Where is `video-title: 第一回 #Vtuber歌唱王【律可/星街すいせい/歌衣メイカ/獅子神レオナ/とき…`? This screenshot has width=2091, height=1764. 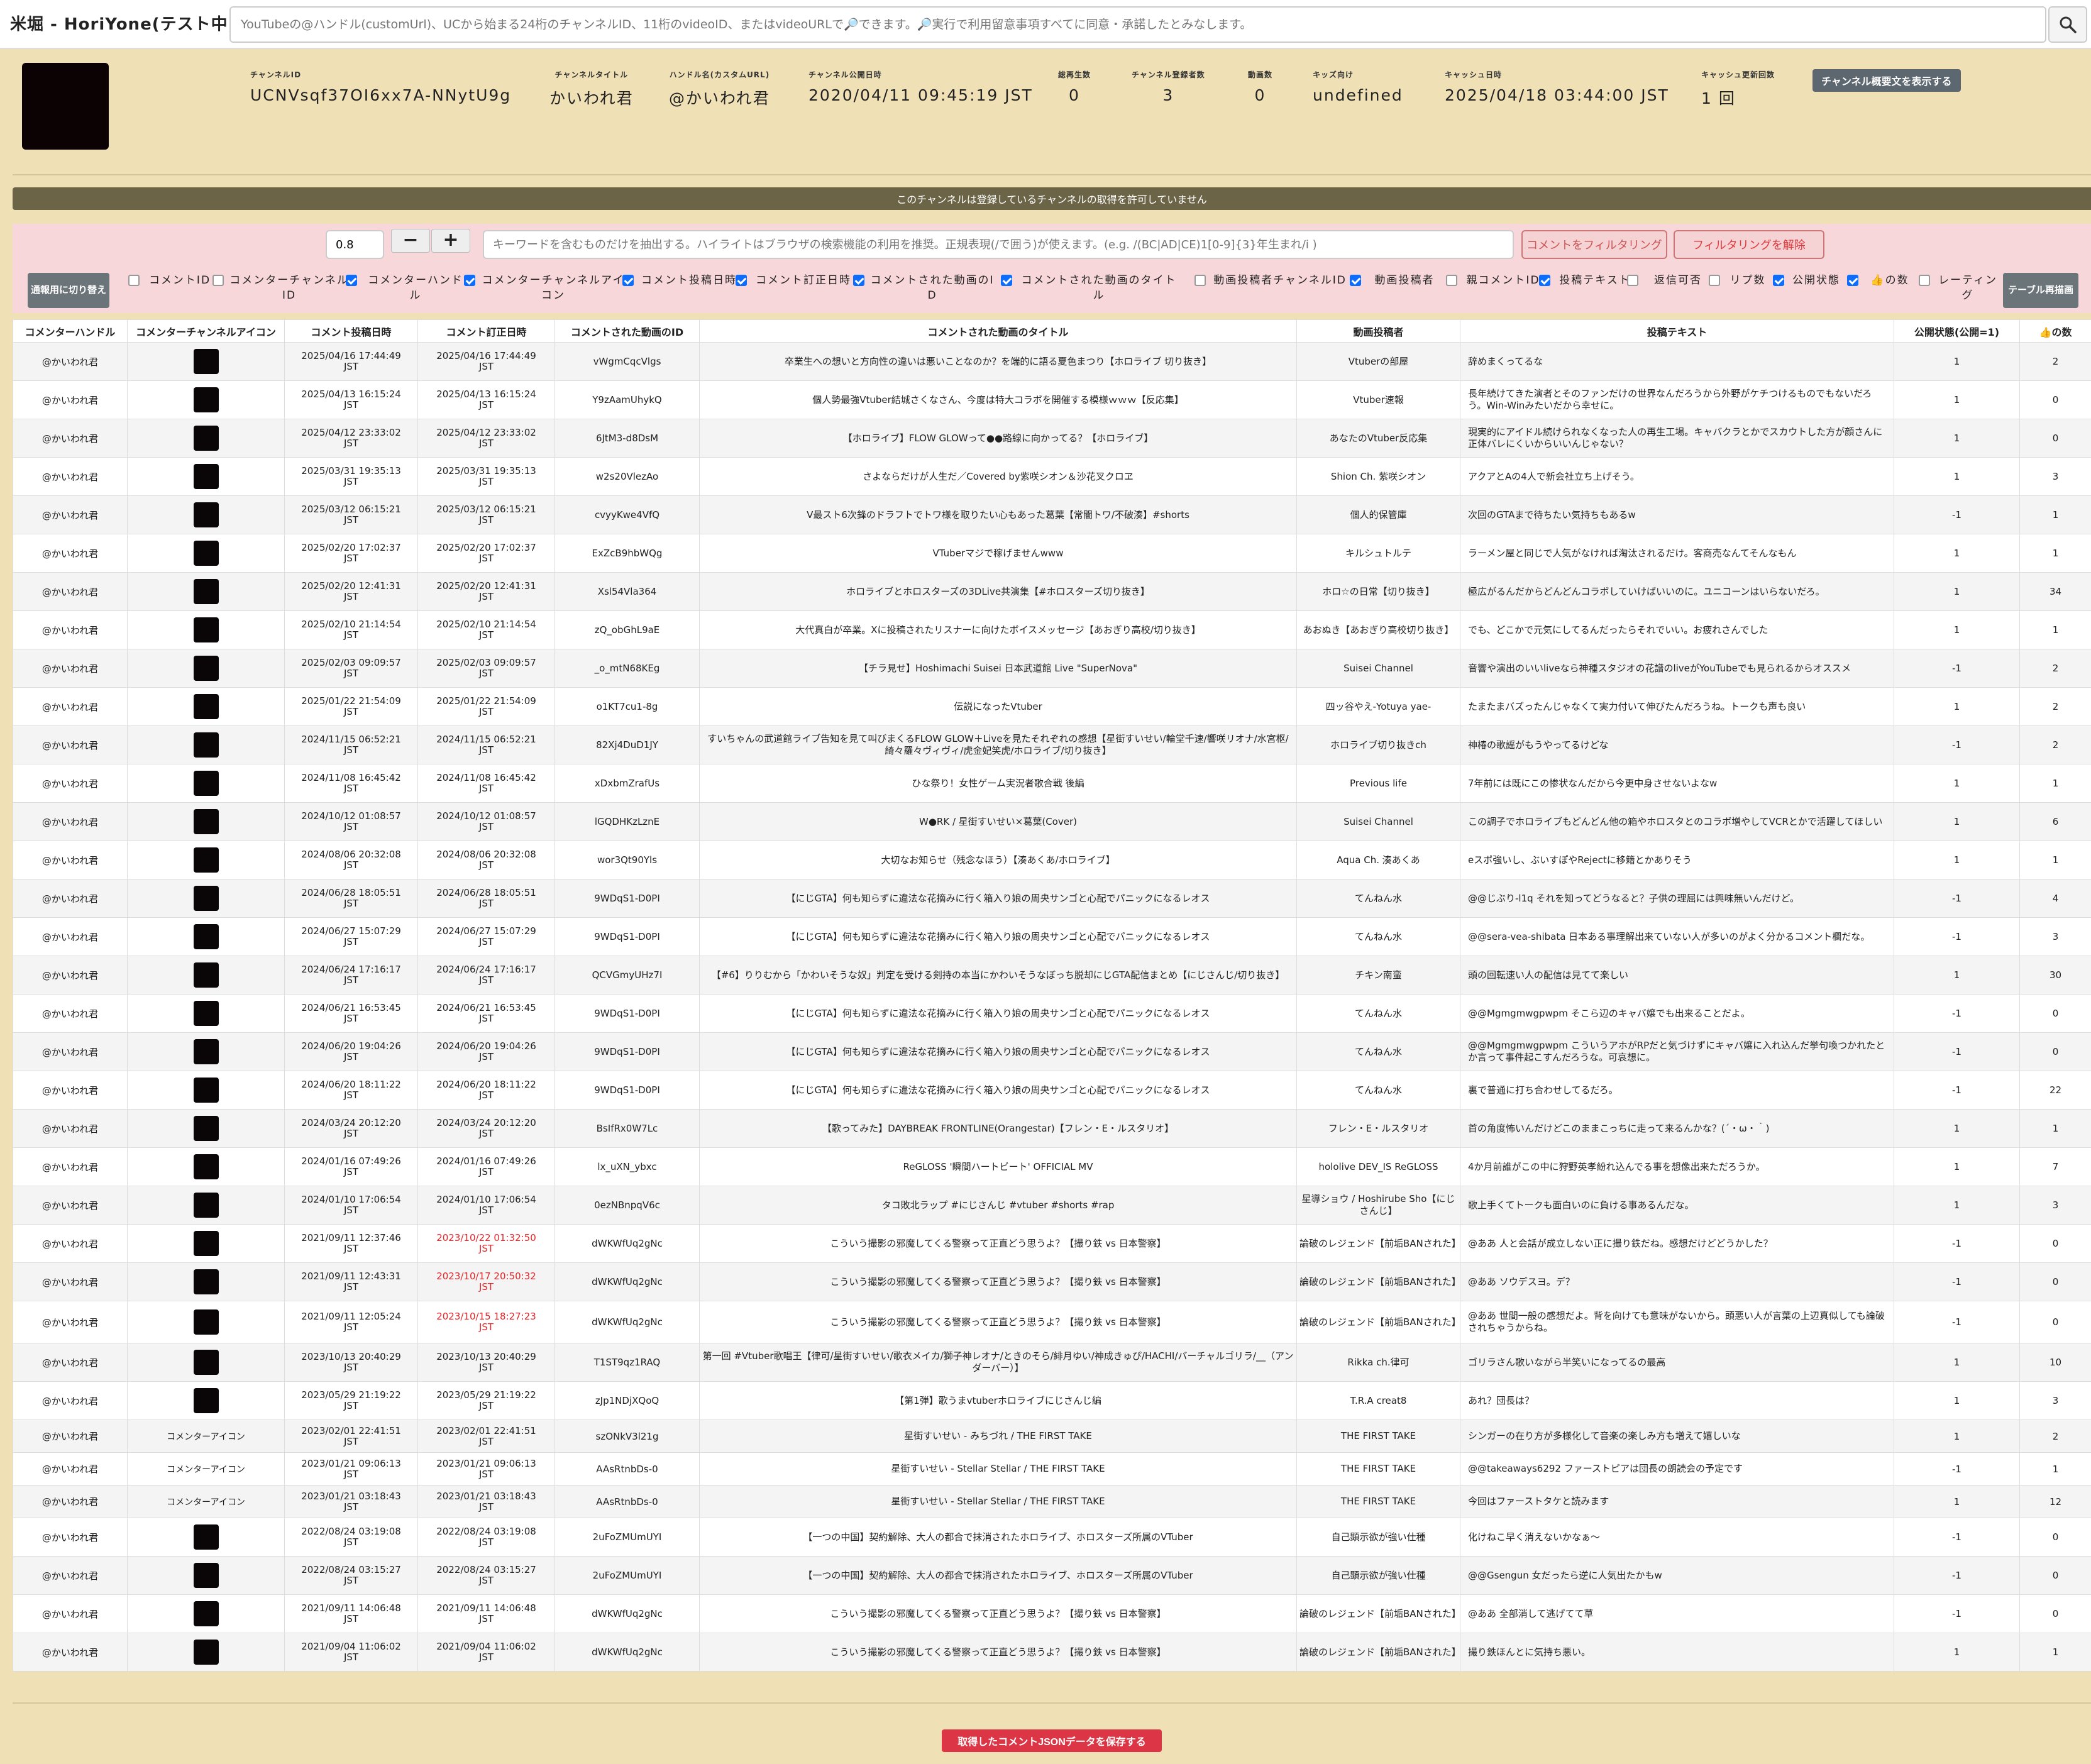
video-title: 第一回 #Vtuber歌唱王【律可/星街すいせい/歌衣メイカ/獅子神レオナ/とき… is located at coordinates (998, 1362).